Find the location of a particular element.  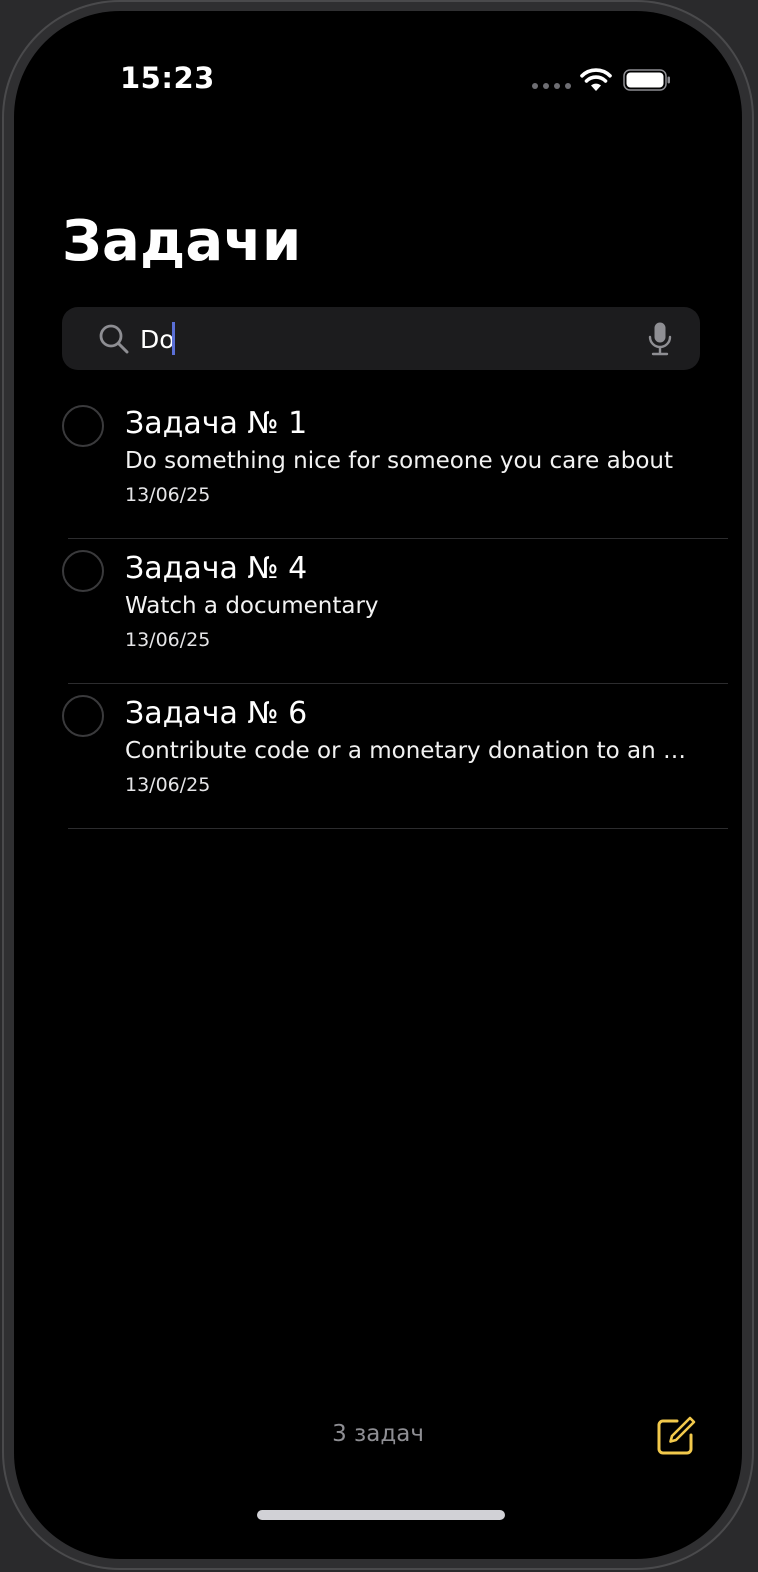

task-title: Задача № 4 is located at coordinates (216, 568).